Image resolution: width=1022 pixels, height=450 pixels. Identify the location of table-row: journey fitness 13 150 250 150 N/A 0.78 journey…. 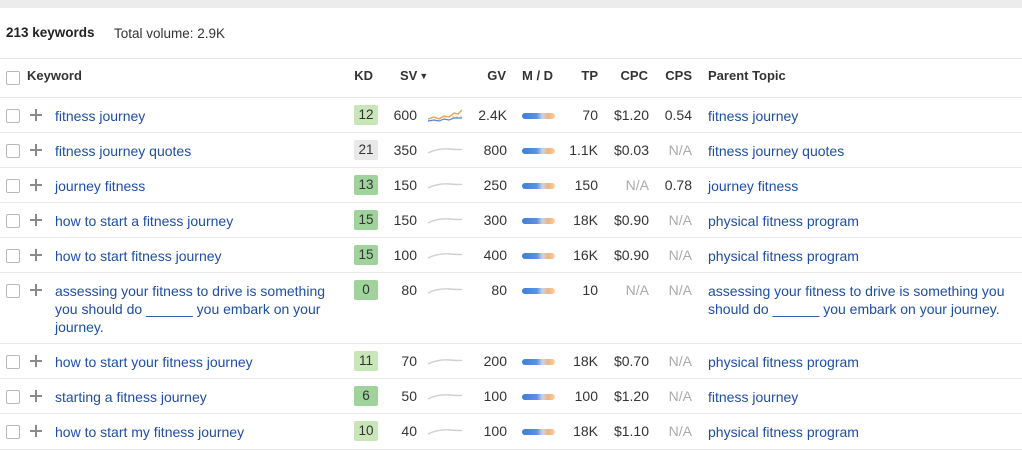
(511, 185).